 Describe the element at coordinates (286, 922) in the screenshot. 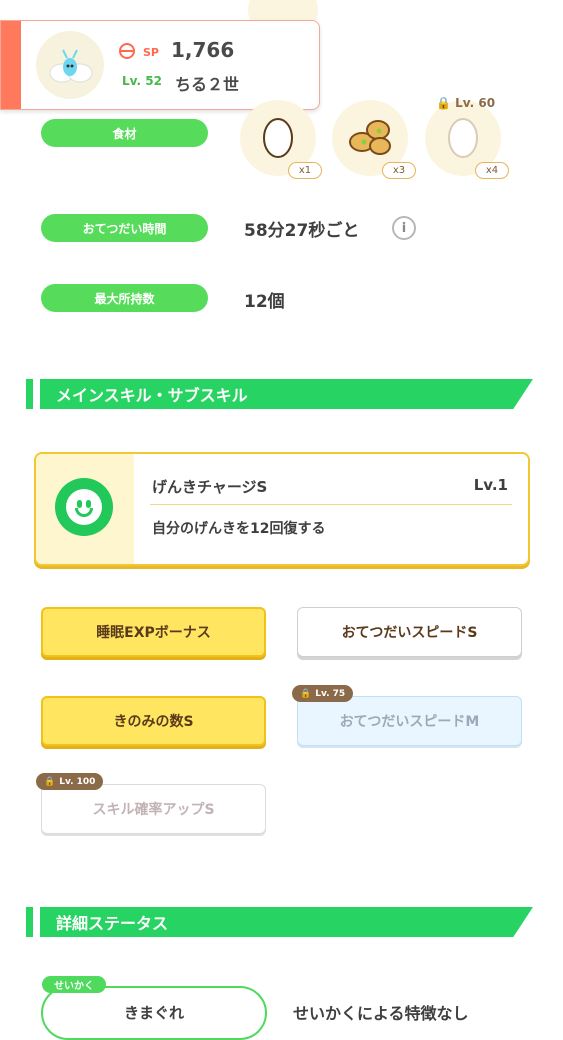

I see `details-section-title: 詳細ステータス` at that location.